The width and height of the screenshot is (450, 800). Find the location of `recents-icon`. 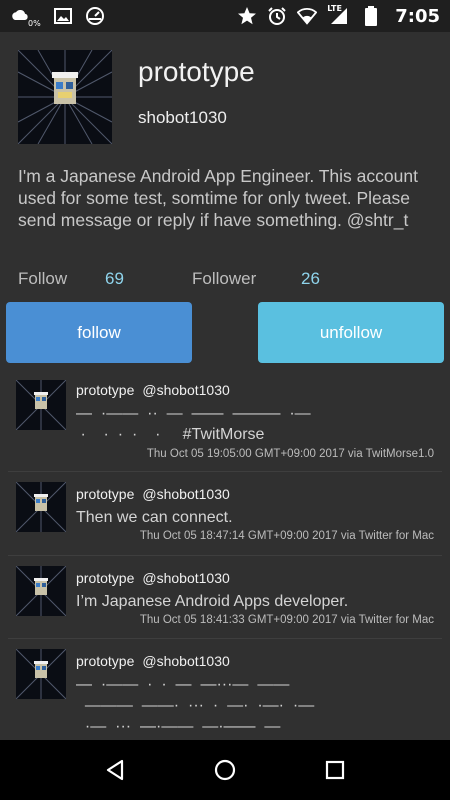

recents-icon is located at coordinates (335, 770).